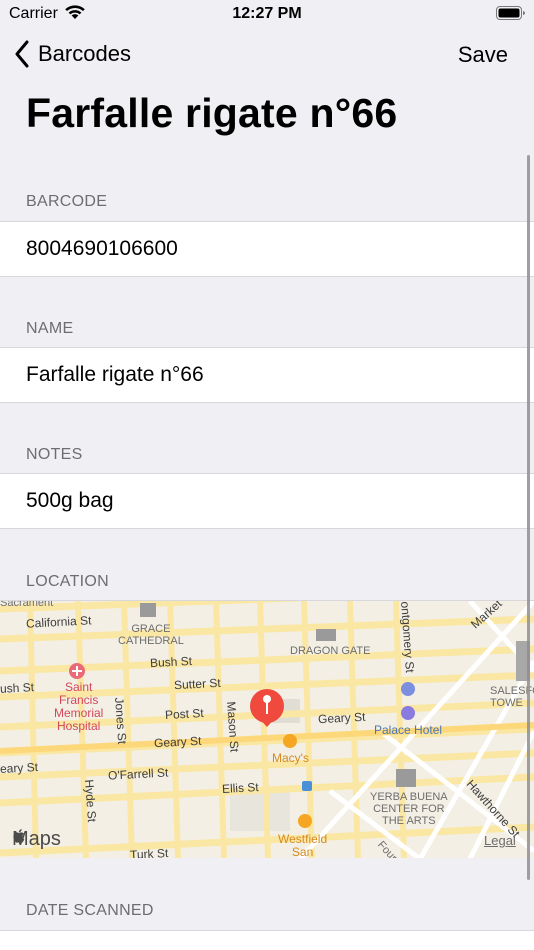  I want to click on map-place-westfield: Westfield San, so click(303, 845).